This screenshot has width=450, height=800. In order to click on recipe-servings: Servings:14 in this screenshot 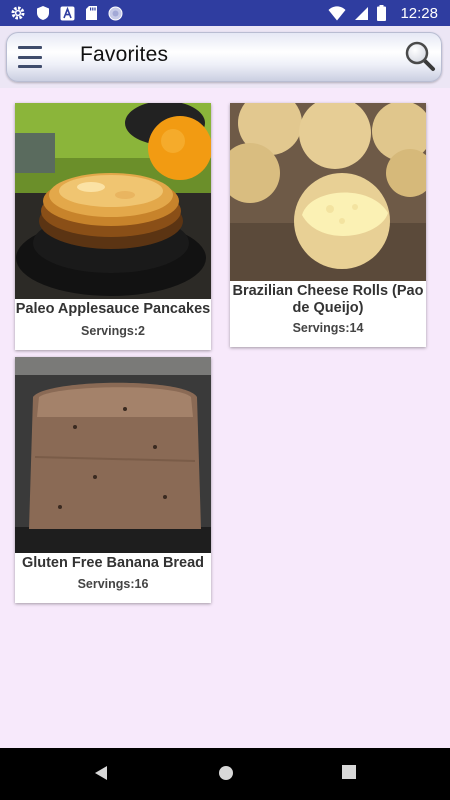, I will do `click(328, 328)`.